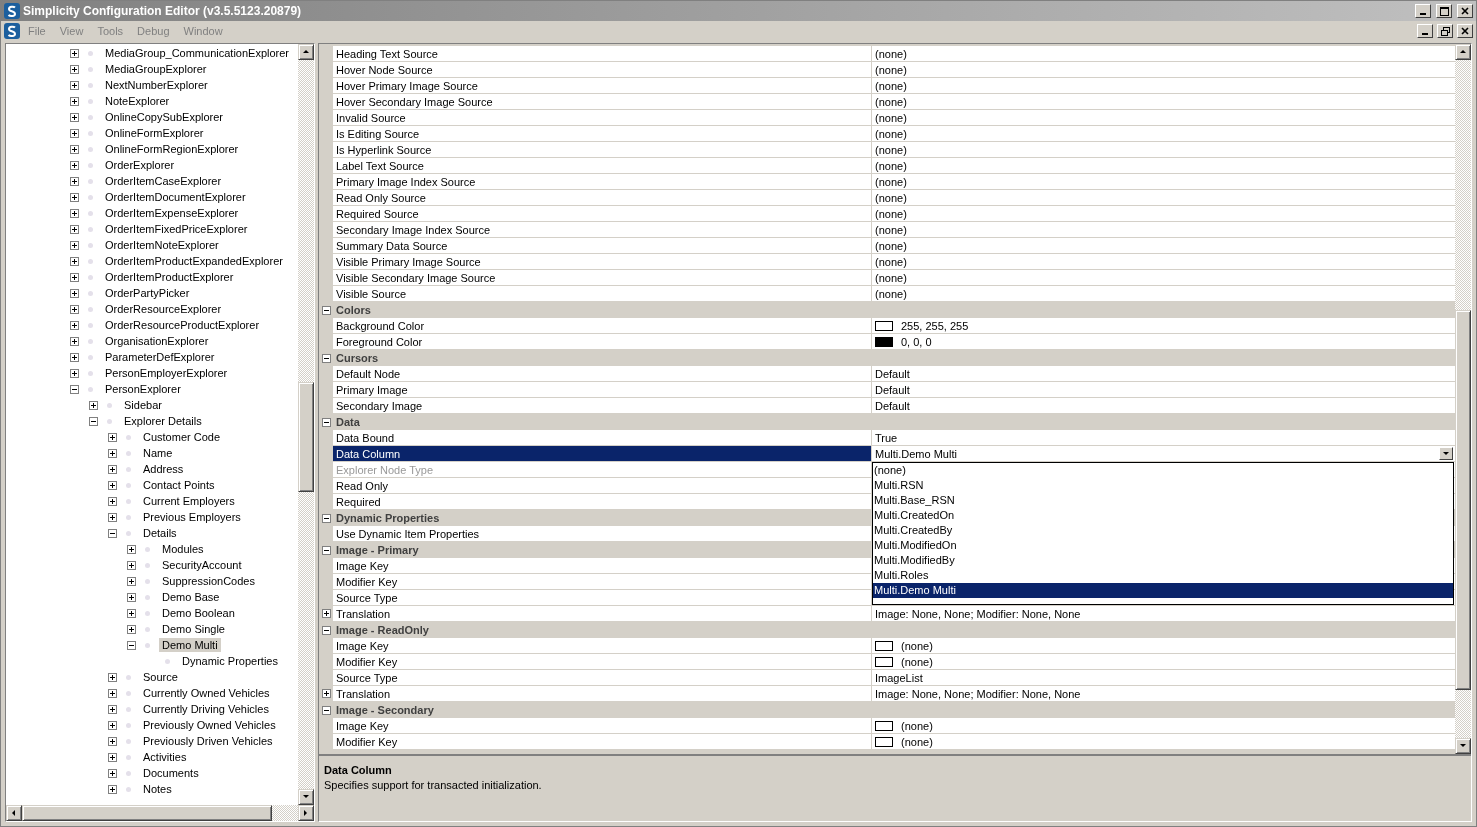 This screenshot has width=1477, height=827. I want to click on property-name: Default Node, so click(602, 373).